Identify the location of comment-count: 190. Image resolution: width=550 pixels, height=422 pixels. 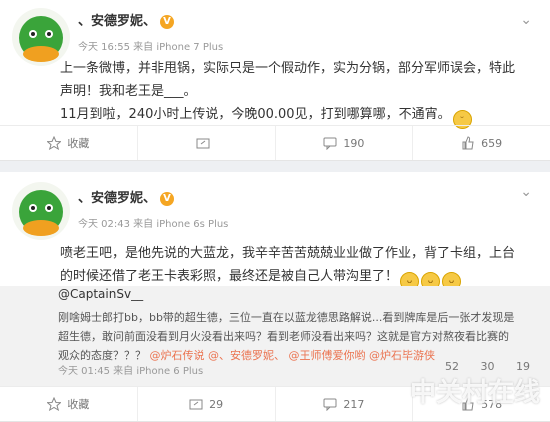
(354, 143).